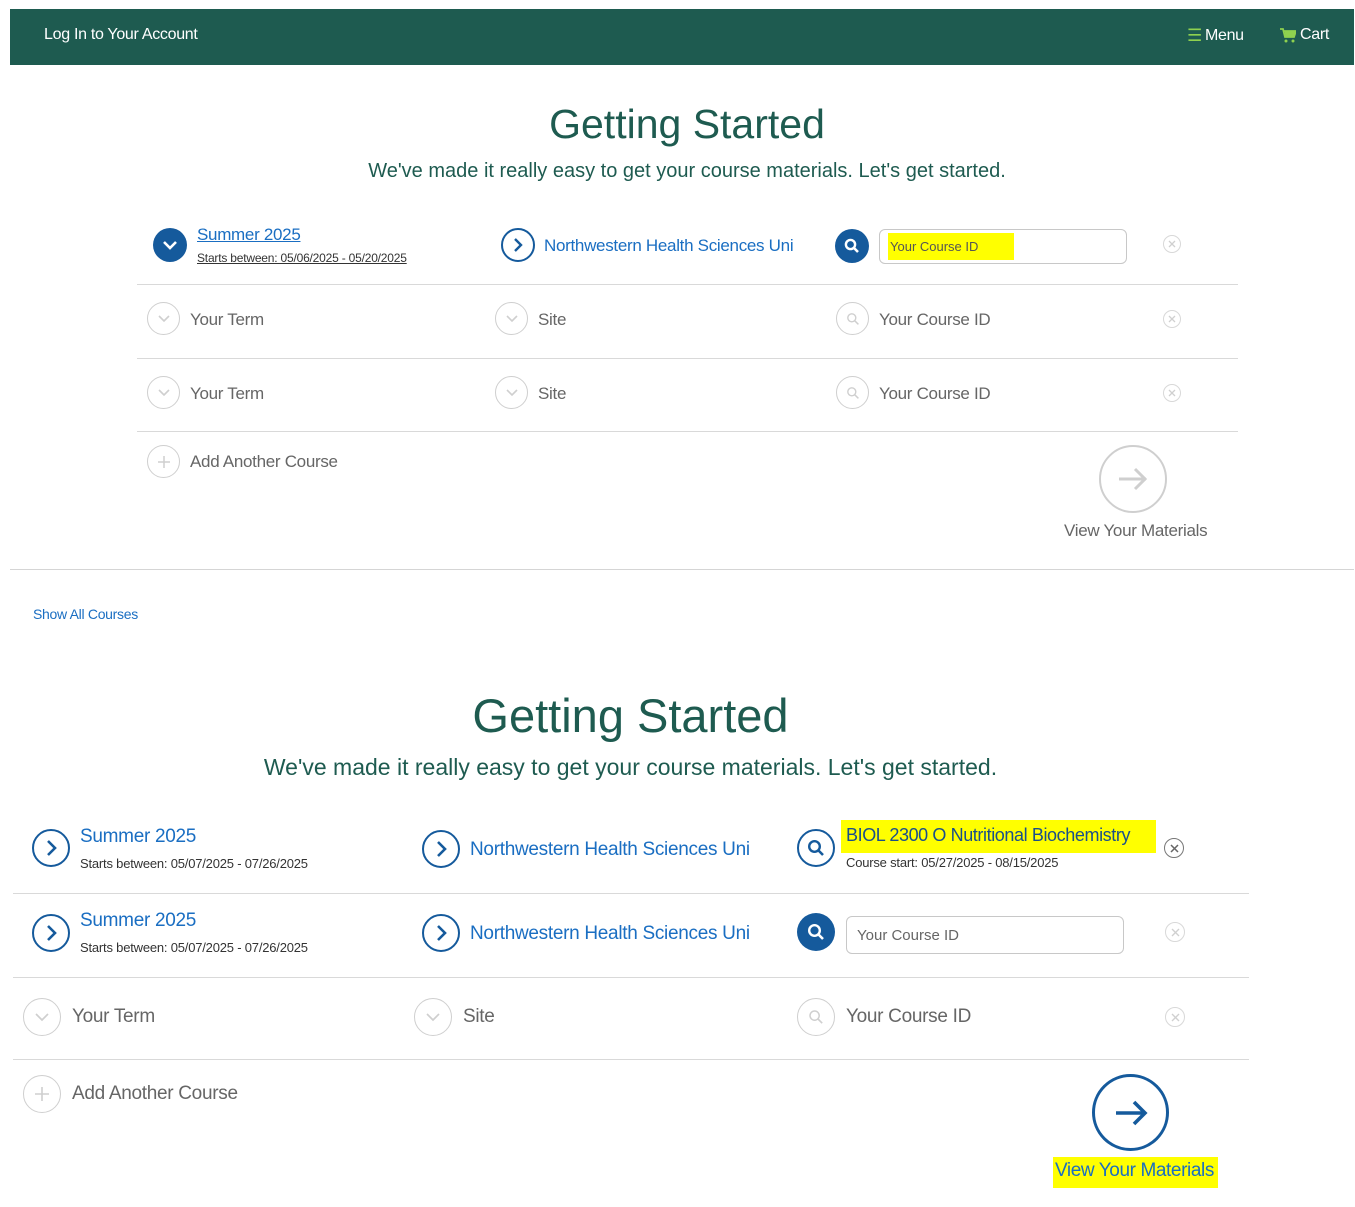  I want to click on section-divider, so click(682, 569).